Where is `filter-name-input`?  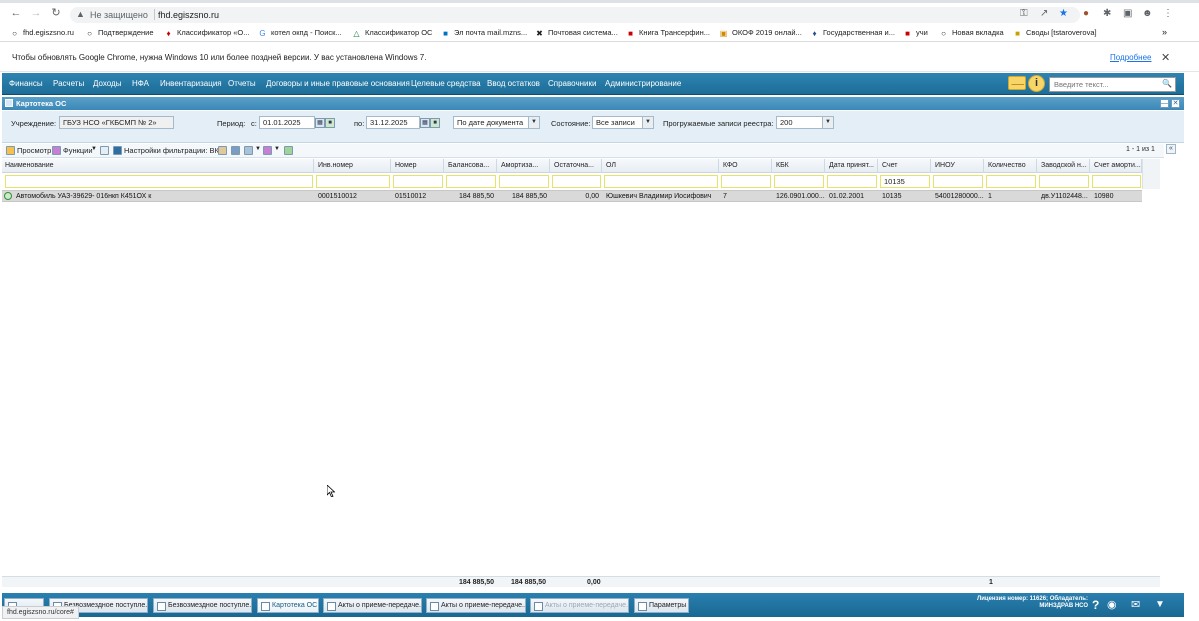 filter-name-input is located at coordinates (159, 181).